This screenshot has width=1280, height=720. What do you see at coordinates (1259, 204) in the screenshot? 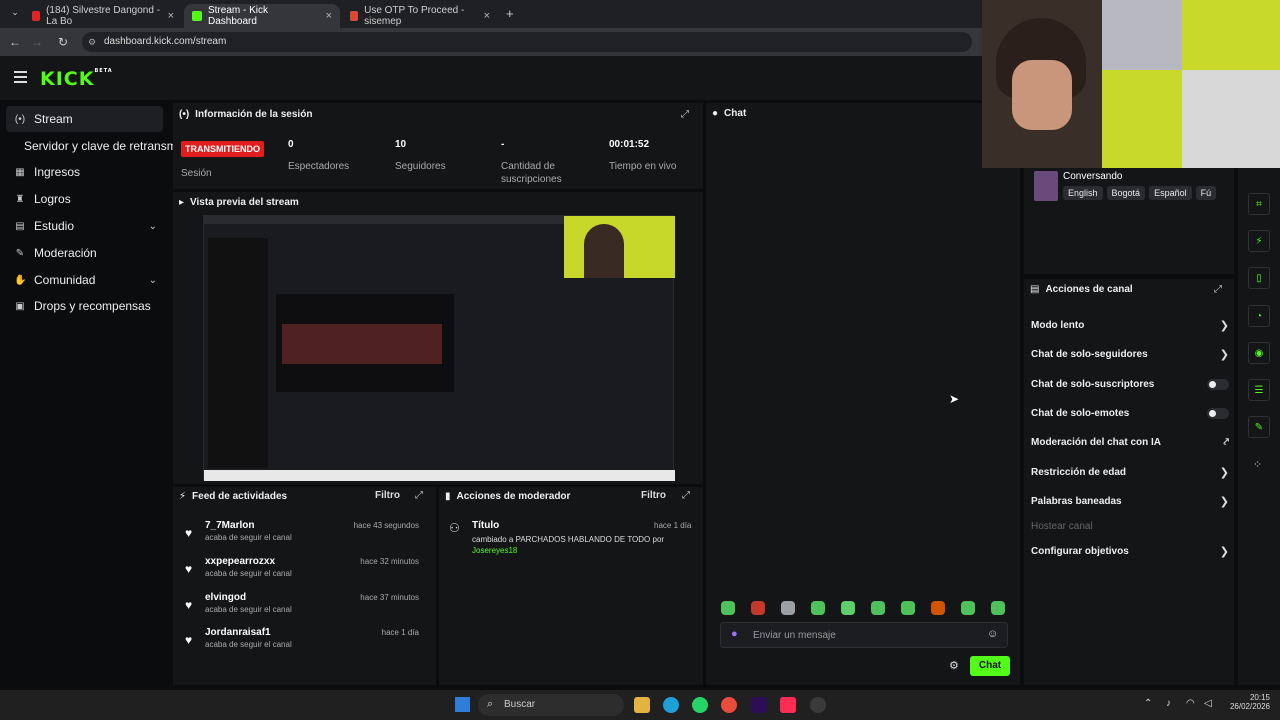
I see `clip-icon: ⌗` at bounding box center [1259, 204].